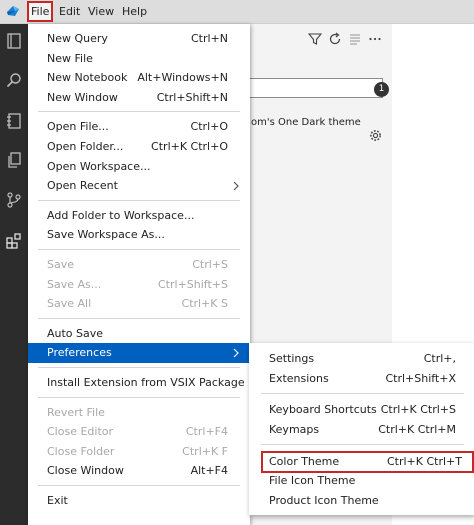 This screenshot has height=525, width=474. What do you see at coordinates (82, 186) in the screenshot?
I see `menu-item-label: Open Recent` at bounding box center [82, 186].